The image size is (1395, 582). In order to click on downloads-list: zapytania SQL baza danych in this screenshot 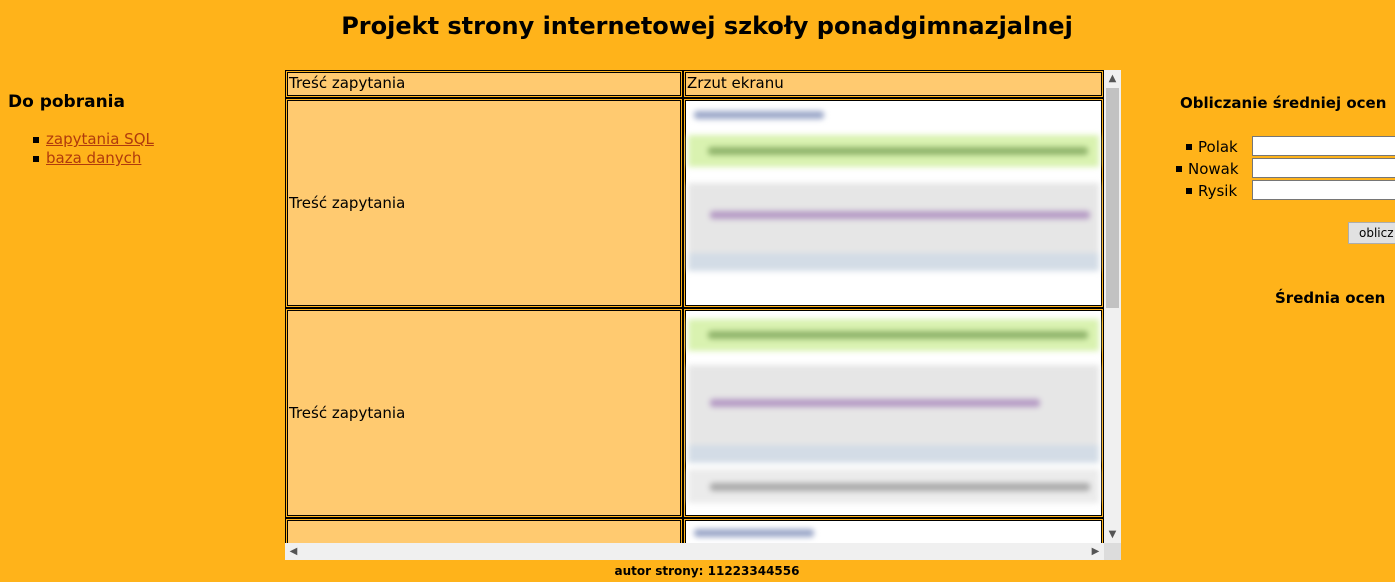, I will do `click(143, 149)`.